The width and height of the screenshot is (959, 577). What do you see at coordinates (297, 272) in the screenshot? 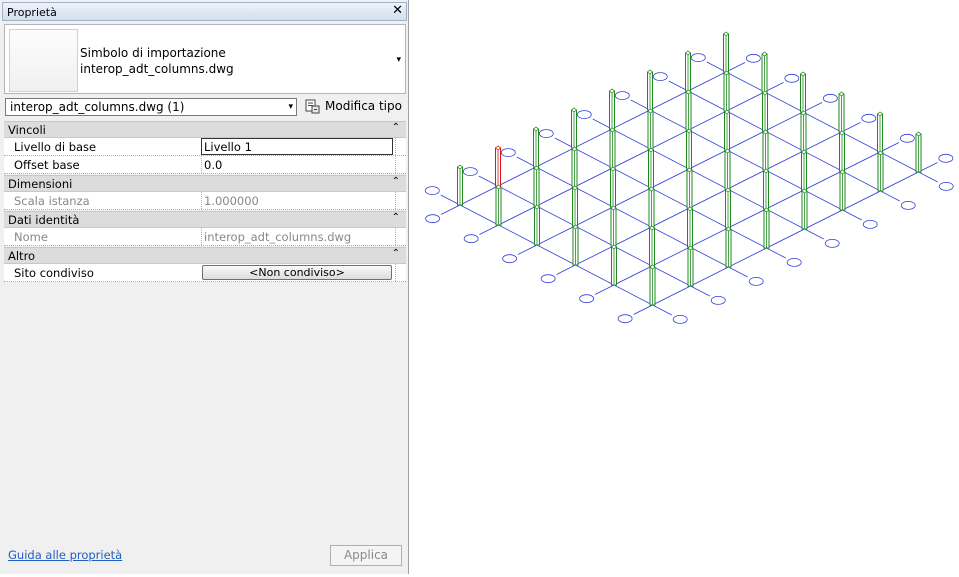
I see `shared-site-button: <Non condiviso>` at bounding box center [297, 272].